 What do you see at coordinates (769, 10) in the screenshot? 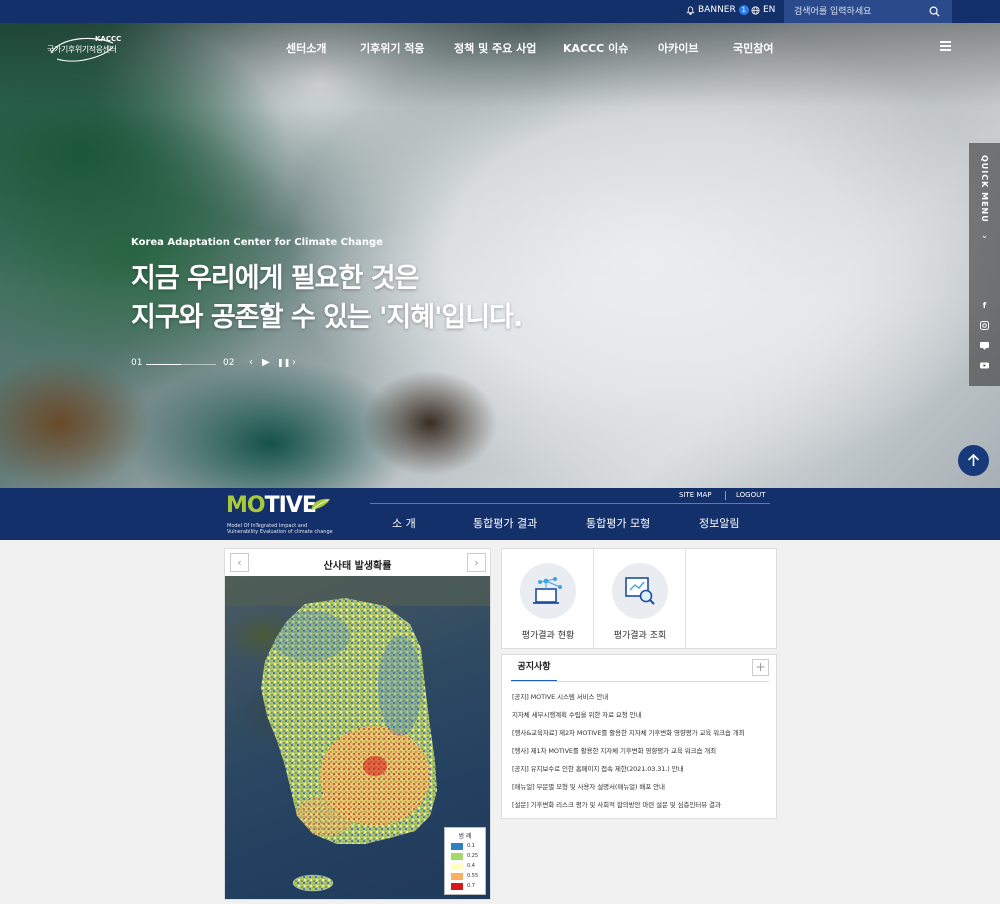
I see `language-label: EN` at bounding box center [769, 10].